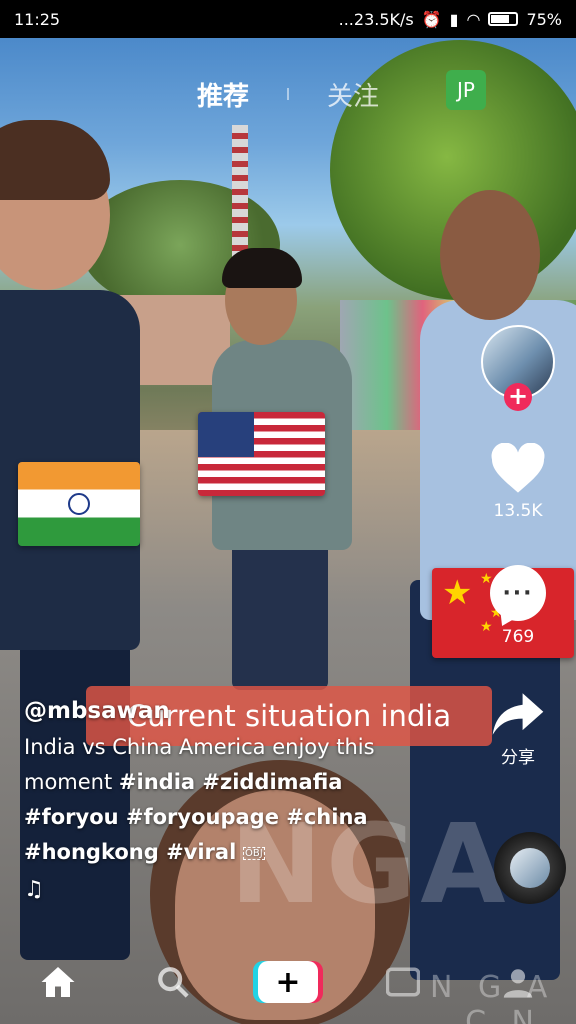 The height and width of the screenshot is (1024, 576). I want to click on heart-icon, so click(518, 468).